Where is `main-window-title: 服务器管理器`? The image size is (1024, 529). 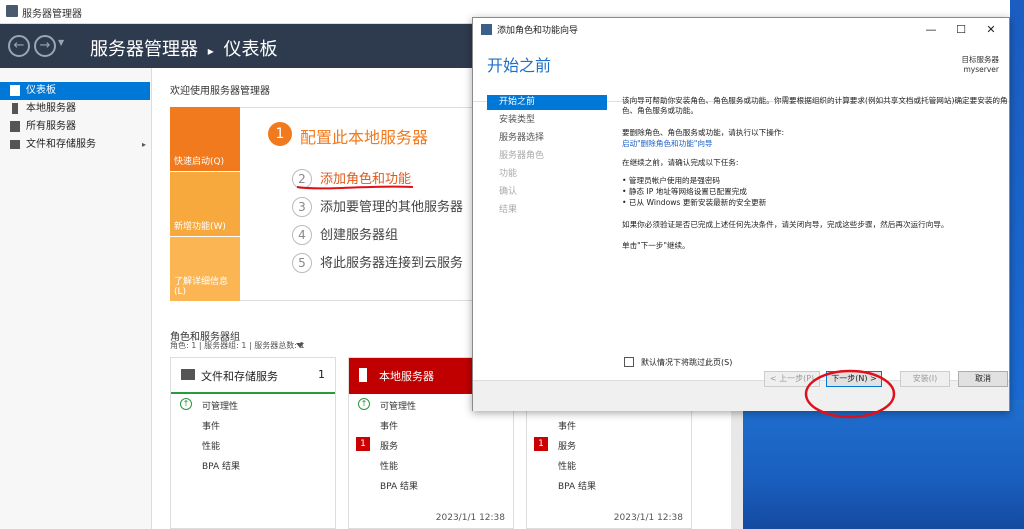
main-window-title: 服务器管理器 is located at coordinates (52, 14).